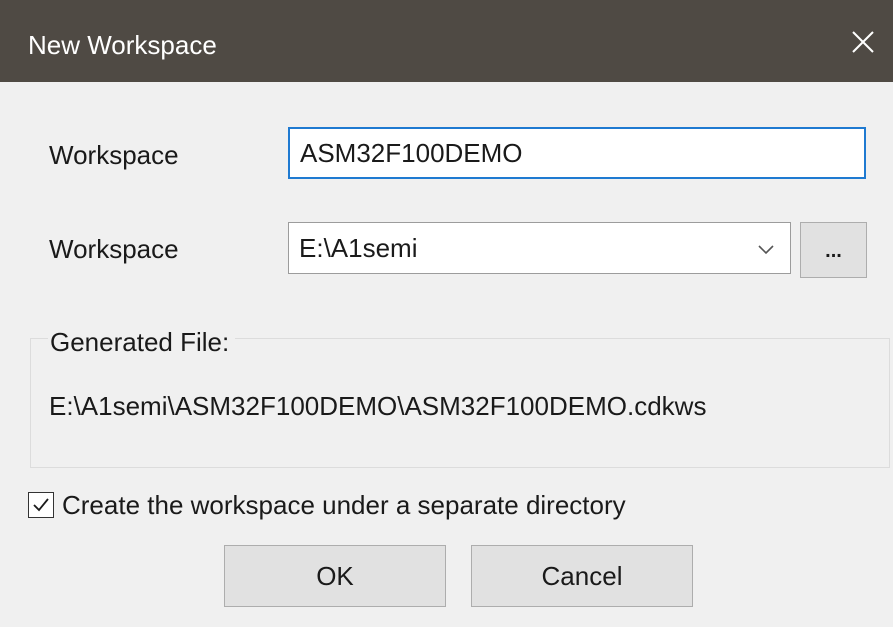 The height and width of the screenshot is (627, 893). Describe the element at coordinates (142, 342) in the screenshot. I see `generated-file-legend: Generated File:` at that location.